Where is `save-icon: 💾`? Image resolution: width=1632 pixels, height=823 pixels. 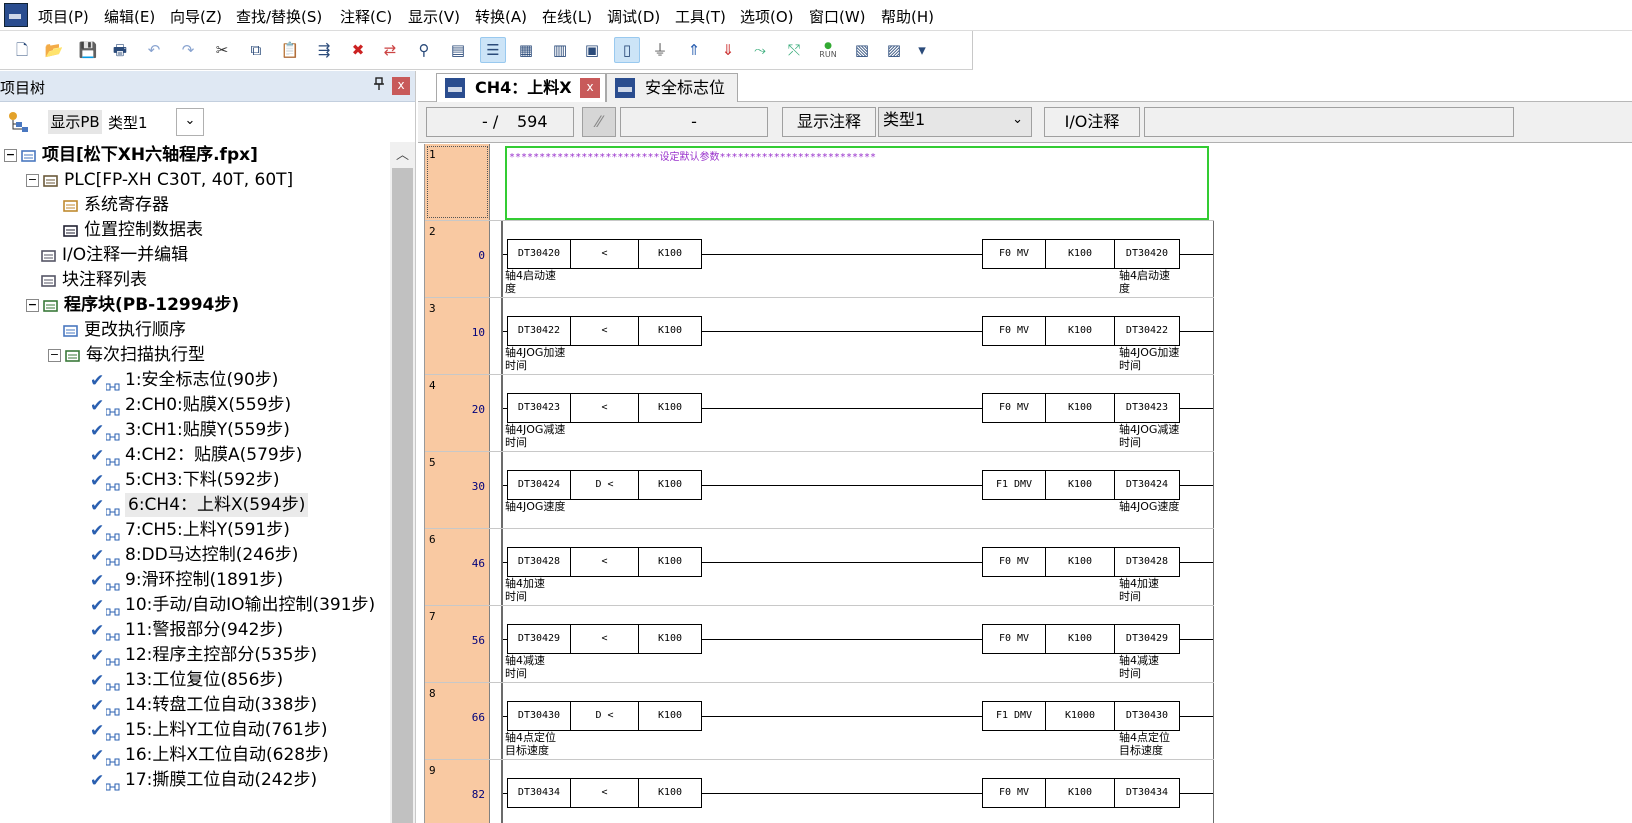 save-icon: 💾 is located at coordinates (88, 50).